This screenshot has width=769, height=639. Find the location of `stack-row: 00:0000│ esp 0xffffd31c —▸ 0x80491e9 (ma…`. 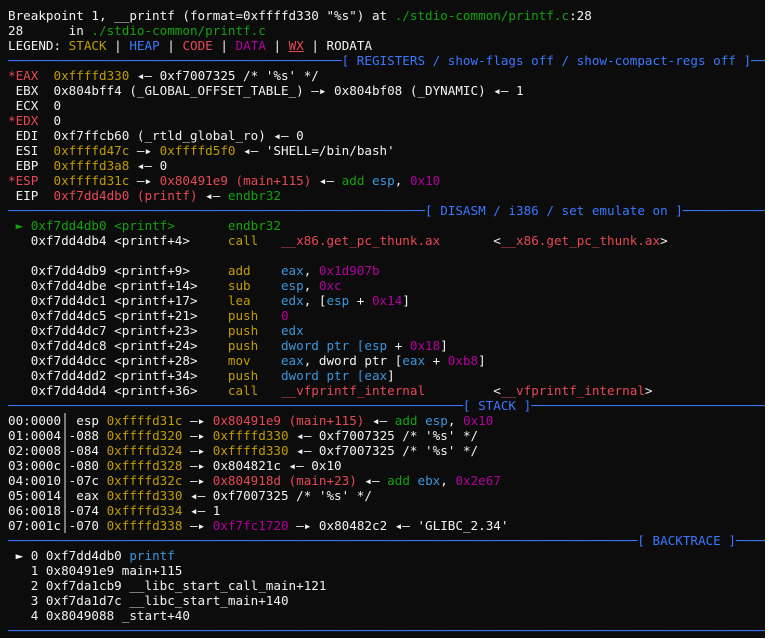

stack-row: 00:0000│ esp 0xffffd31c —▸ 0x80491e9 (ma… is located at coordinates (386, 420).